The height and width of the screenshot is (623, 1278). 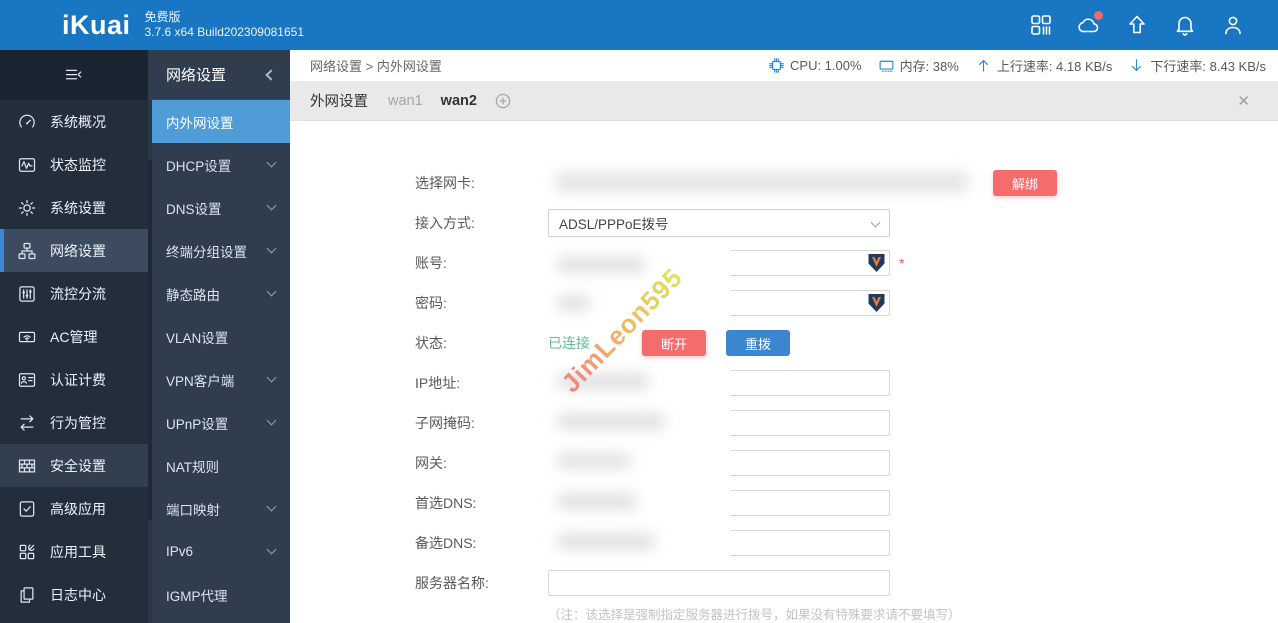 I want to click on memory-value: 内存: 38%, so click(x=929, y=66).